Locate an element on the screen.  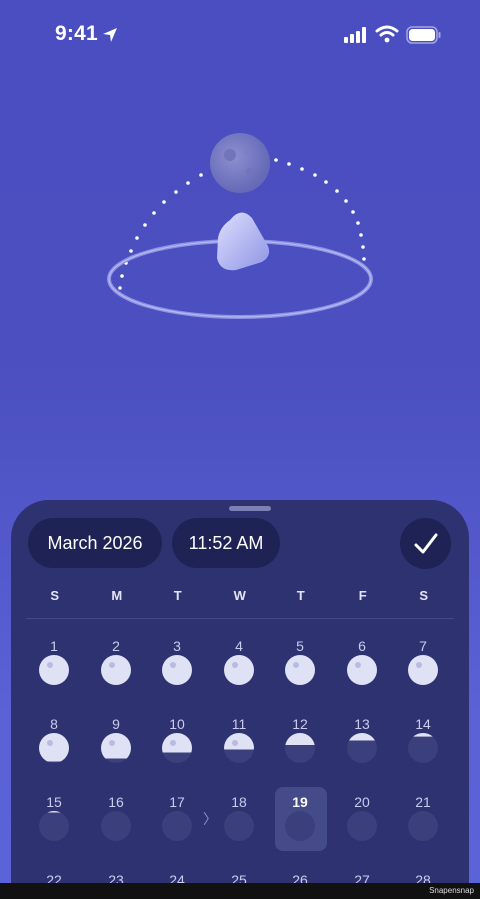
calendar-day: 10 is located at coordinates (177, 751).